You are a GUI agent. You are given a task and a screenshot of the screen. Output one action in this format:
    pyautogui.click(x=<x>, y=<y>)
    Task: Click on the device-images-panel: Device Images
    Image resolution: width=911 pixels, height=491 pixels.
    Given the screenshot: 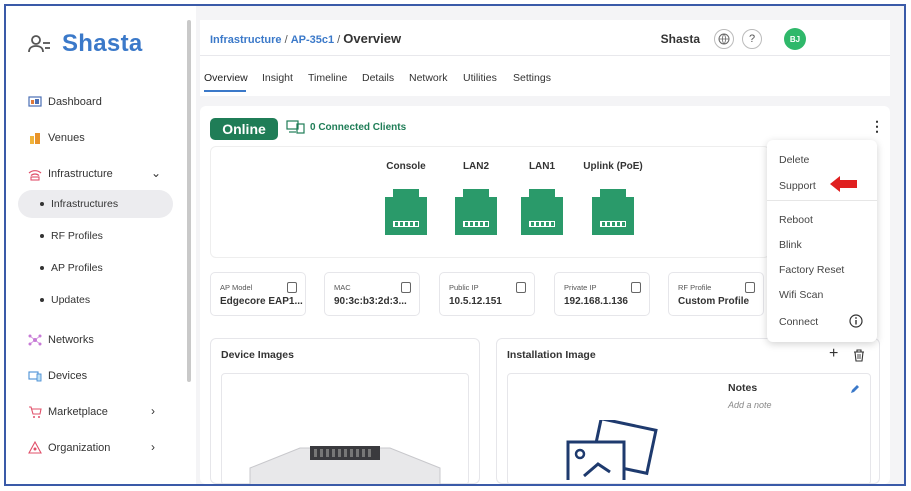 What is the action you would take?
    pyautogui.click(x=345, y=411)
    